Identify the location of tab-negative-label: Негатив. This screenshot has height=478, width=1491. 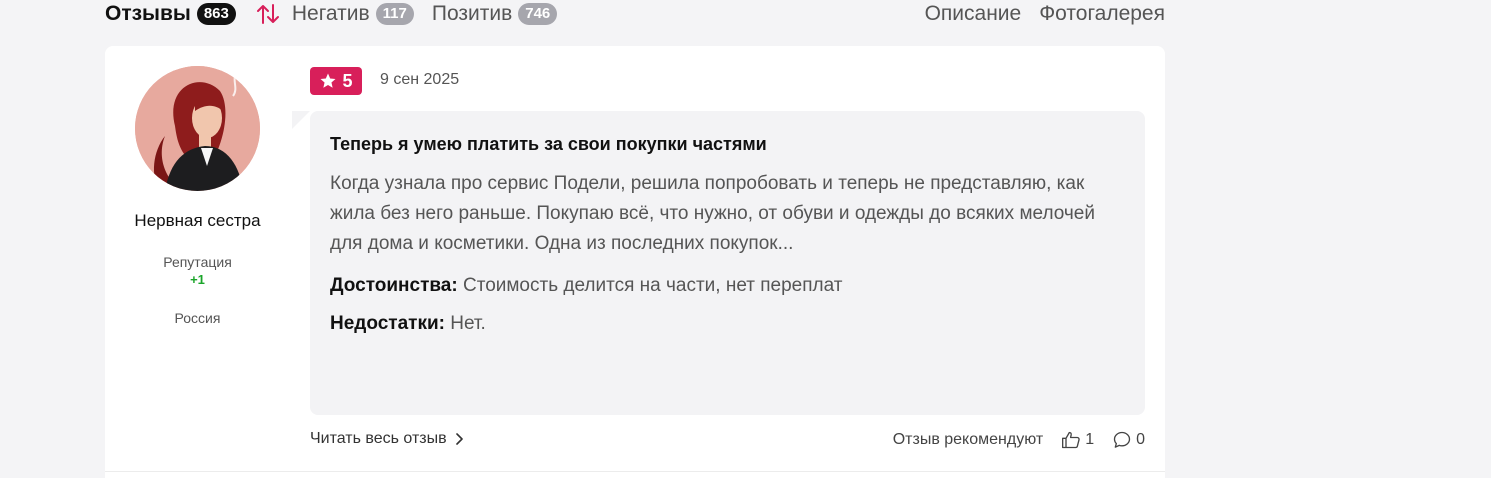
(330, 13).